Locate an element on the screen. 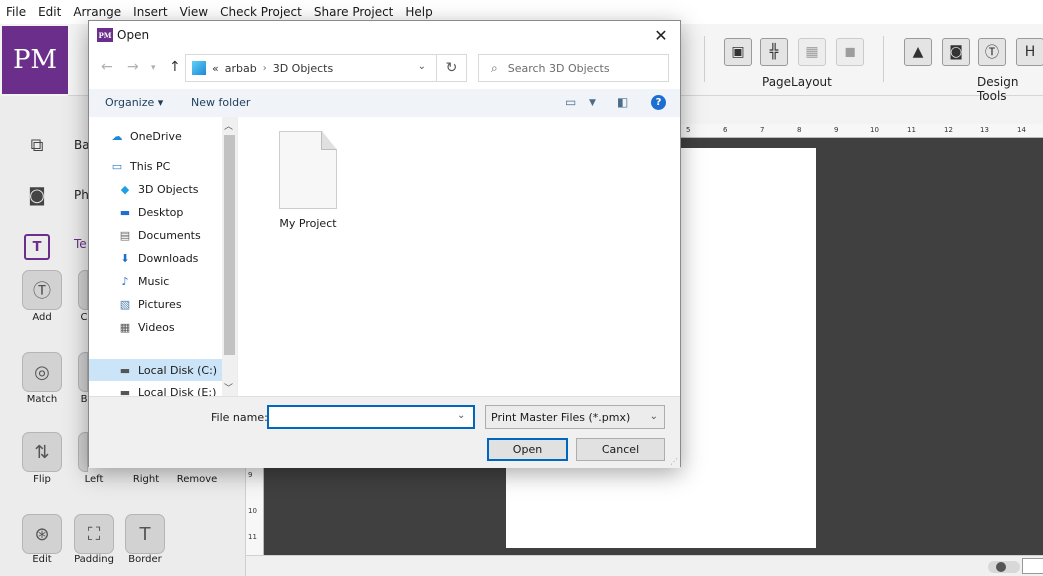  c-tool is located at coordinates (83, 290).